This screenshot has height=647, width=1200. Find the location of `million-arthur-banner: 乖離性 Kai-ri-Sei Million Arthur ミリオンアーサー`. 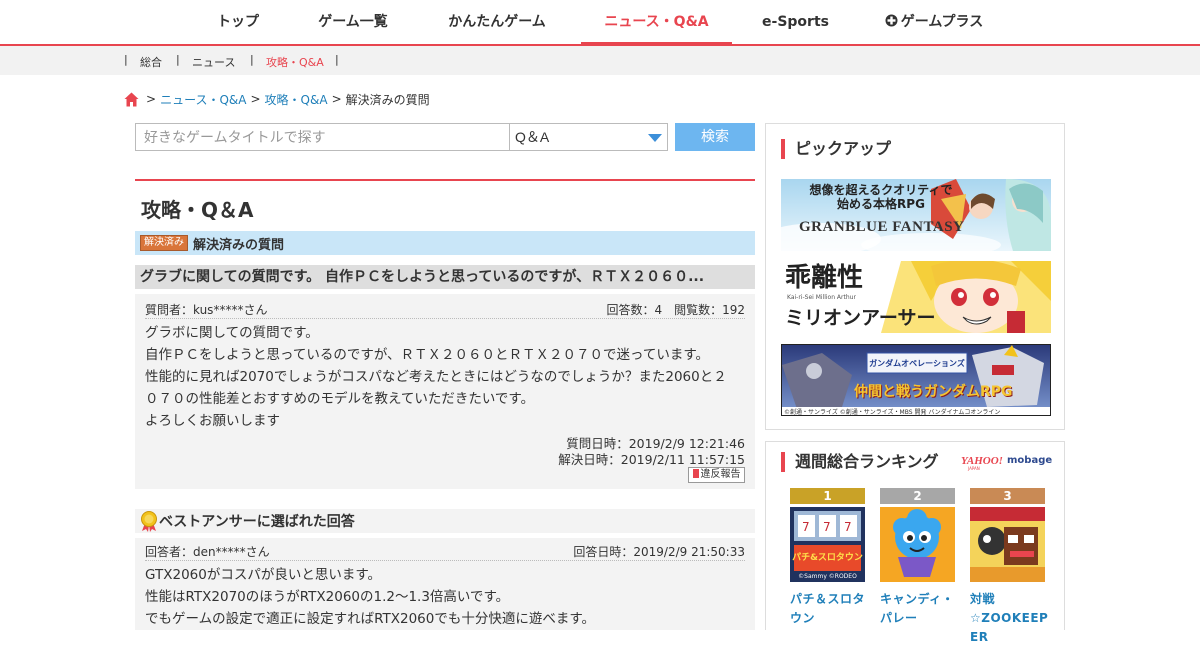

million-arthur-banner: 乖離性 Kai-ri-Sei Million Arthur ミリオンアーサー is located at coordinates (916, 297).